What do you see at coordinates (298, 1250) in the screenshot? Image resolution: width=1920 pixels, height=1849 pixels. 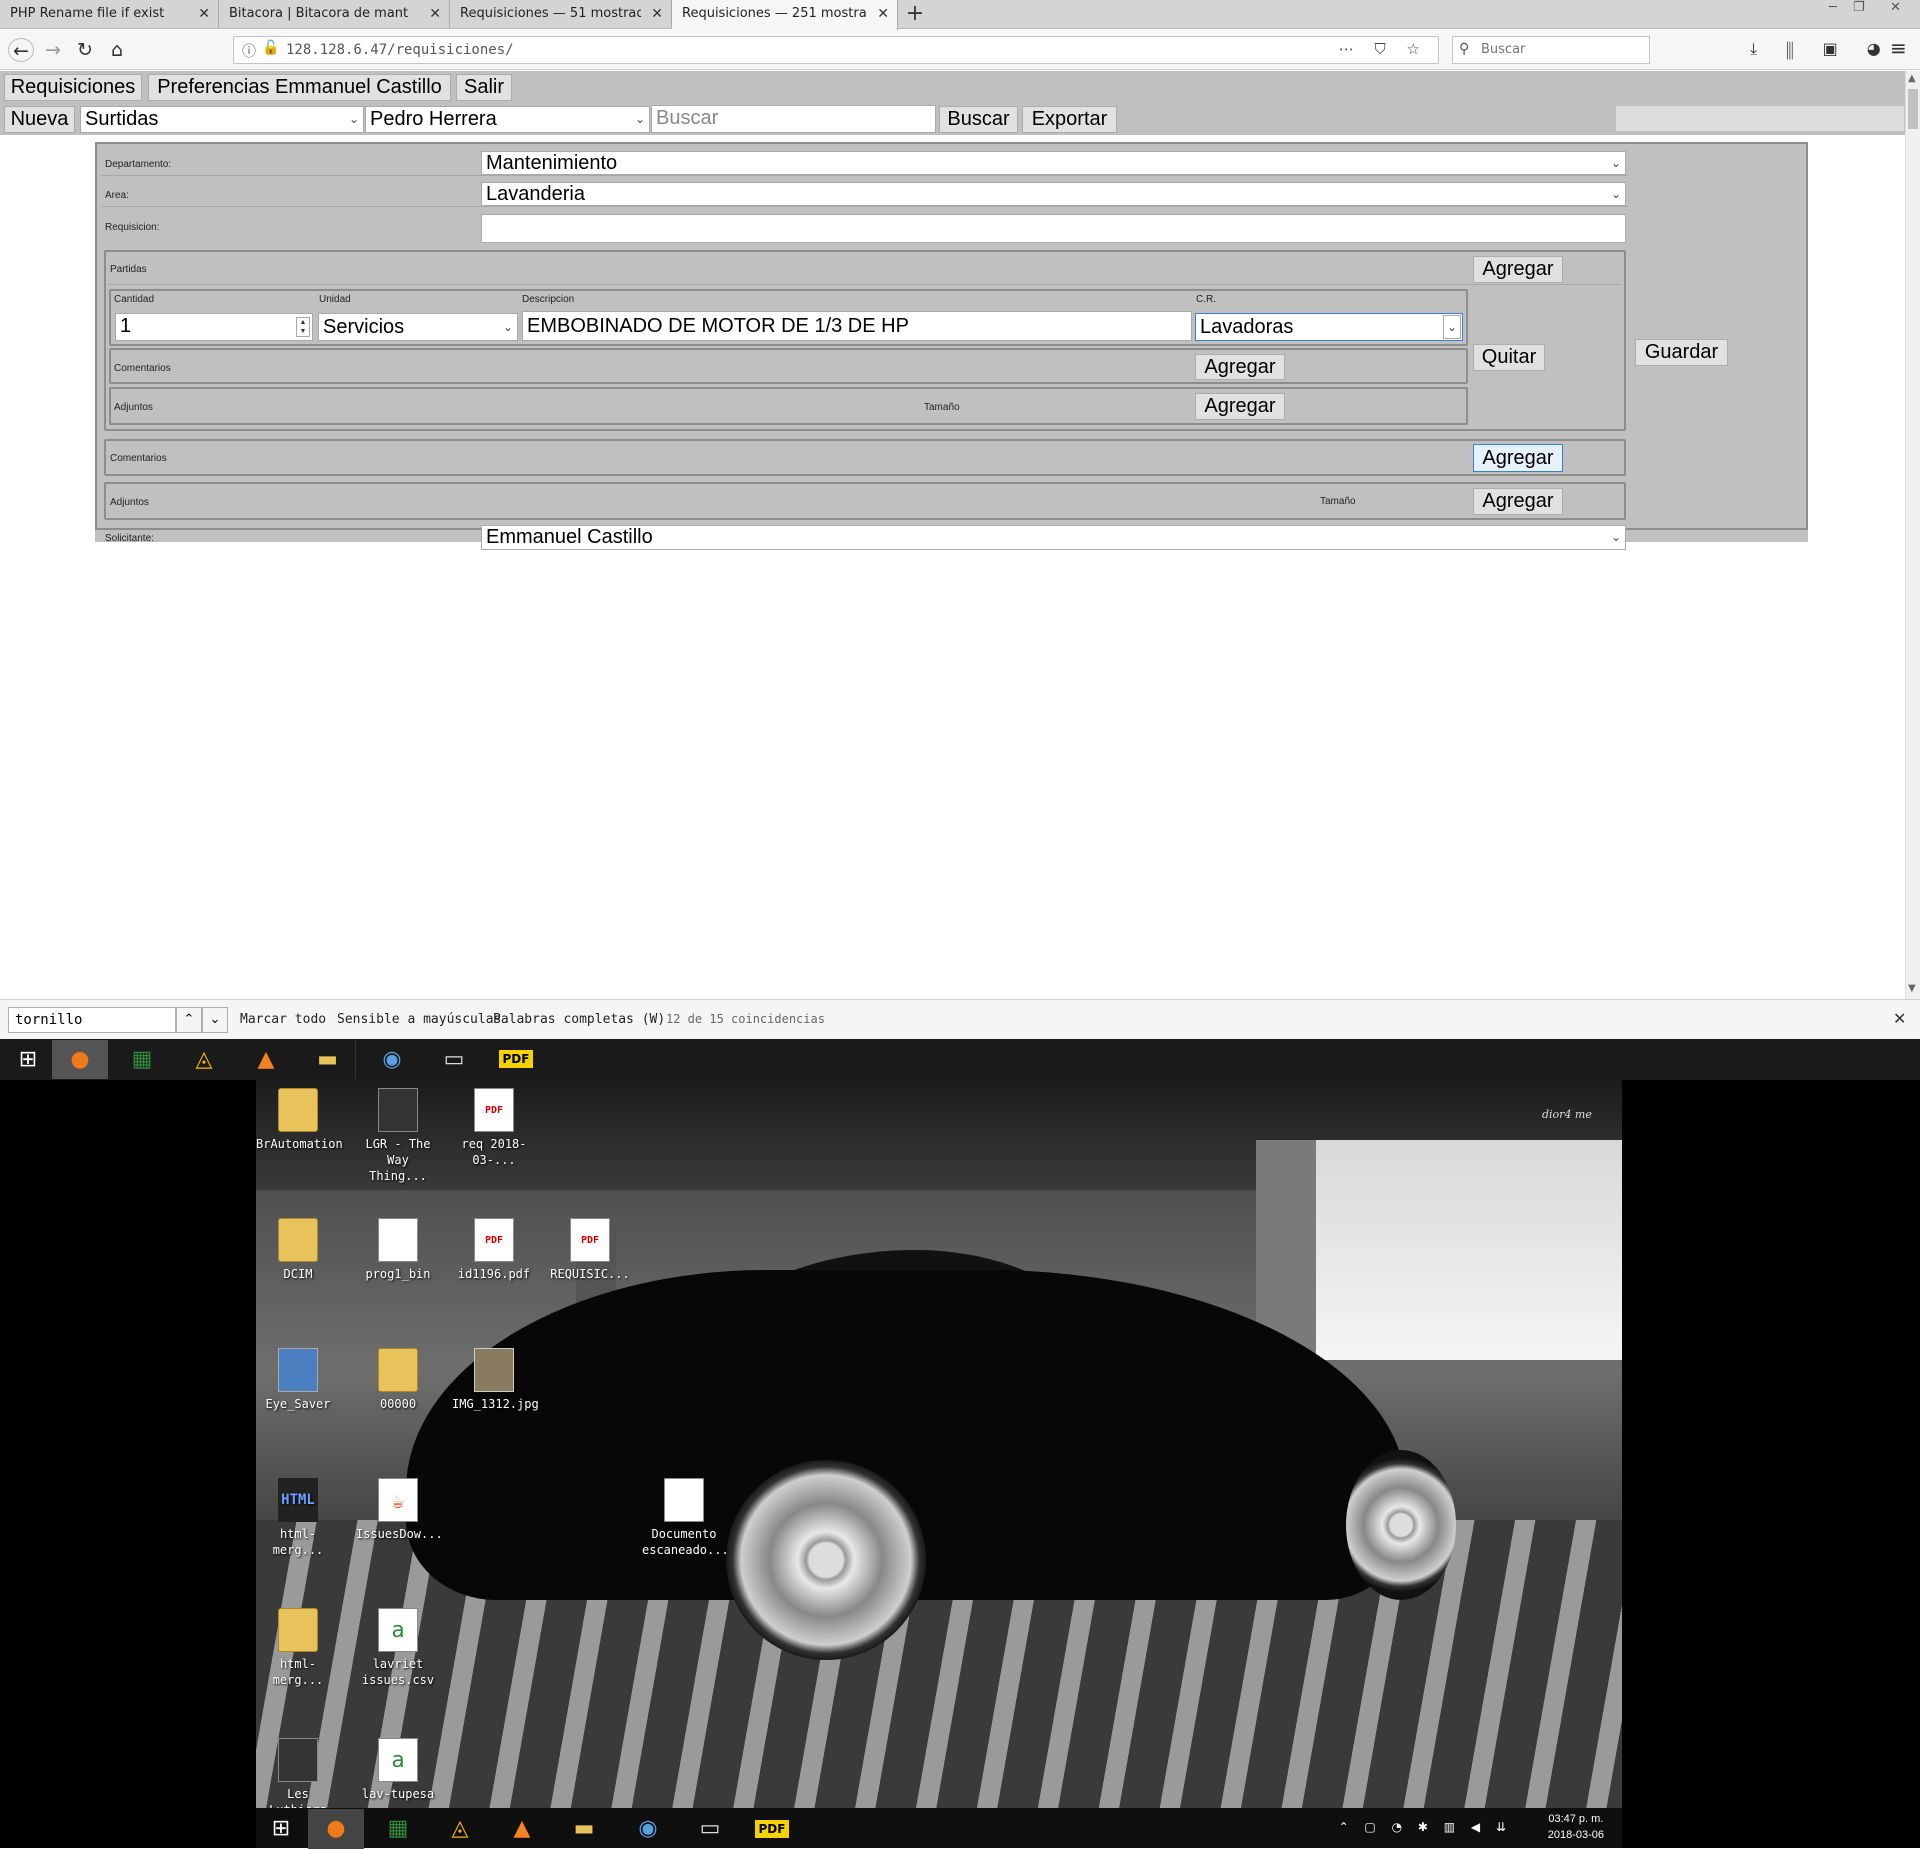 I see `desktop-icon-folder: DCIM` at bounding box center [298, 1250].